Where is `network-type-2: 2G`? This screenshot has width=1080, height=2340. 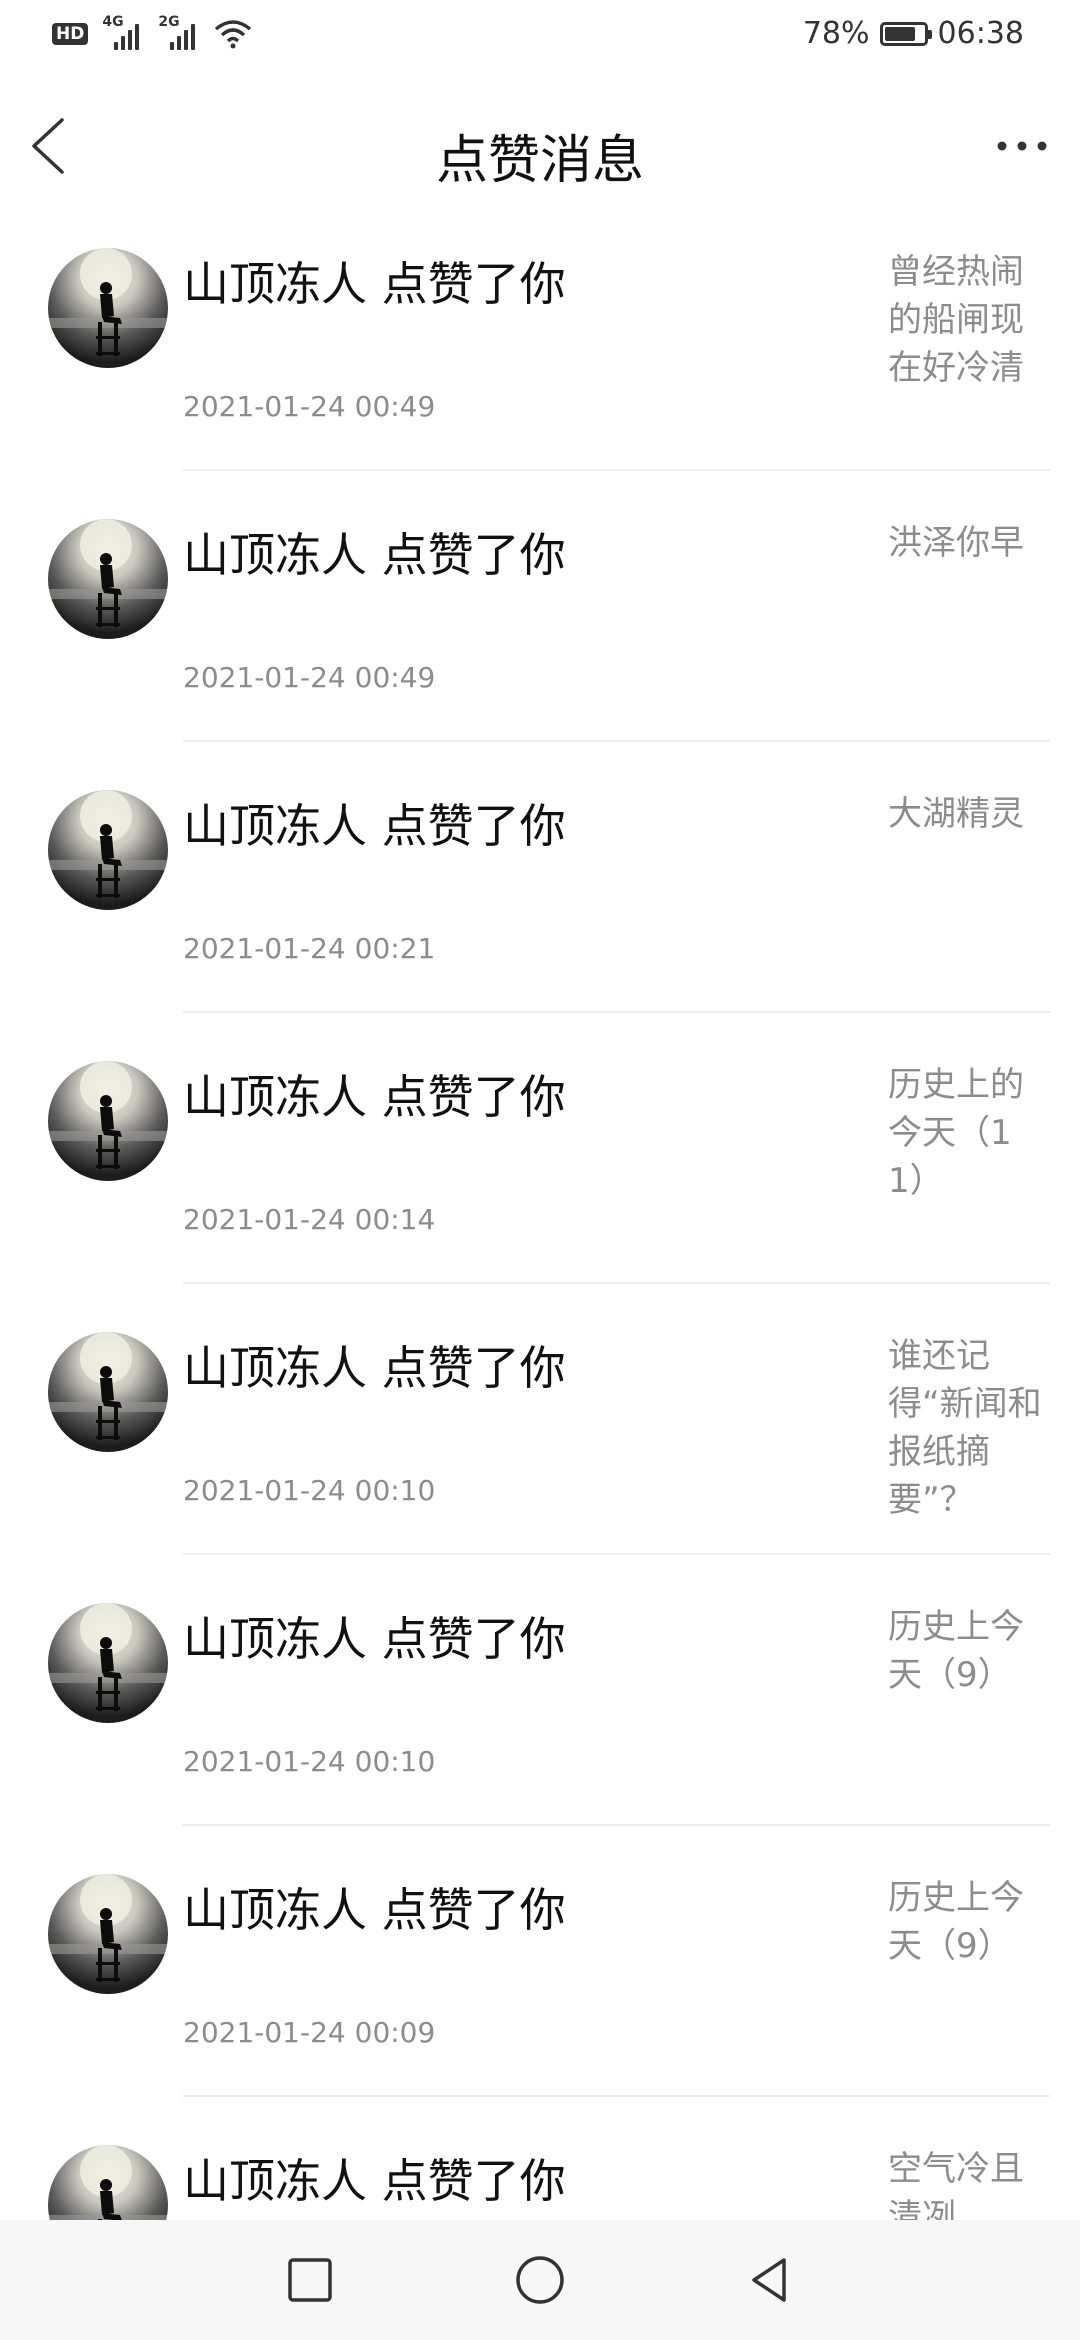
network-type-2: 2G is located at coordinates (169, 22).